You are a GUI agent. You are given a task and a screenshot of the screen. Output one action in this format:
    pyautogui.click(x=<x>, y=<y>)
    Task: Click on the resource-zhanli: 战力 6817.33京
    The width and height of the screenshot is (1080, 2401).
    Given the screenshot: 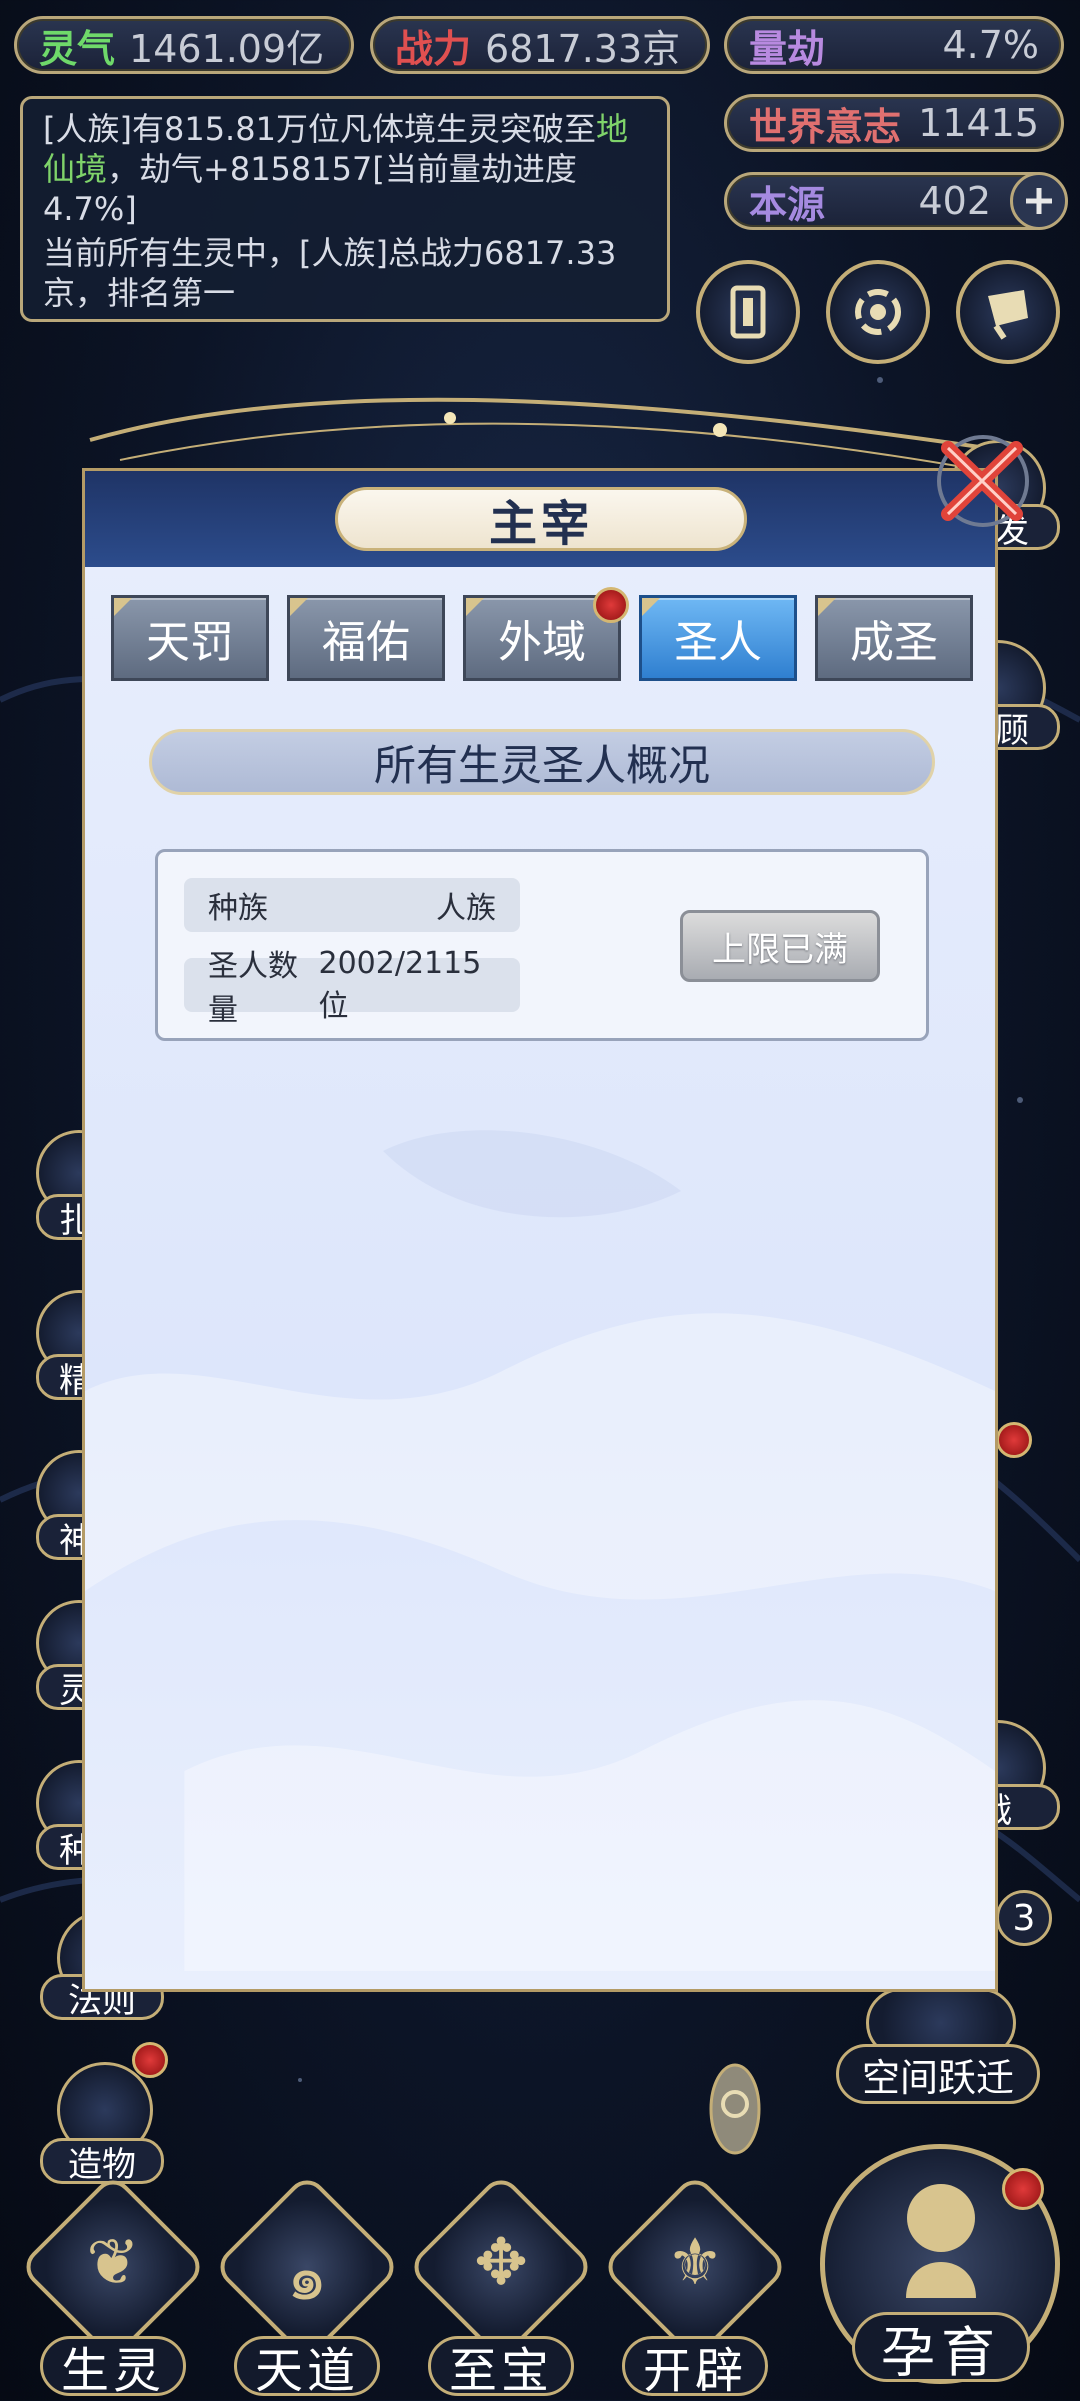 What is the action you would take?
    pyautogui.click(x=540, y=45)
    